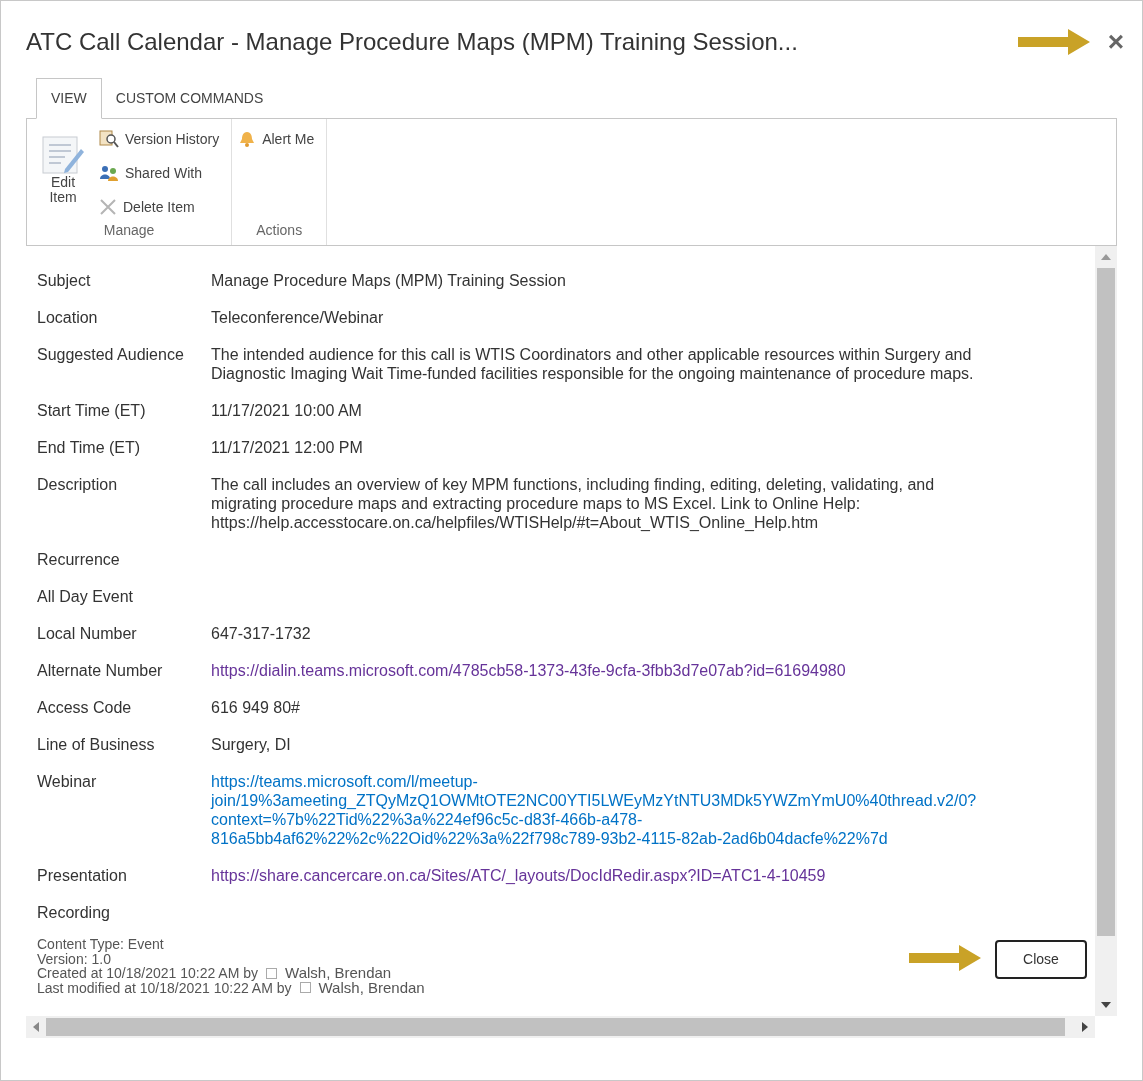  What do you see at coordinates (286, 410) in the screenshot?
I see `field-value: 11/17/2021 10:00 AM` at bounding box center [286, 410].